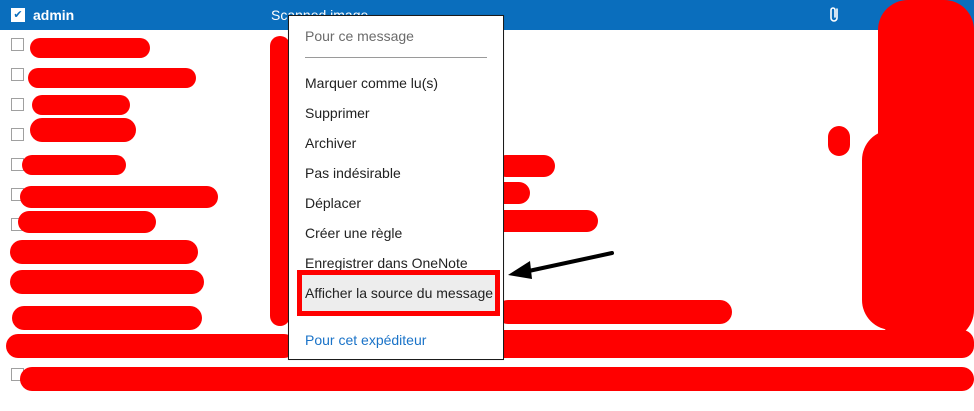 This screenshot has height=411, width=974. What do you see at coordinates (337, 113) in the screenshot?
I see `menu-item-delete: Supprimer` at bounding box center [337, 113].